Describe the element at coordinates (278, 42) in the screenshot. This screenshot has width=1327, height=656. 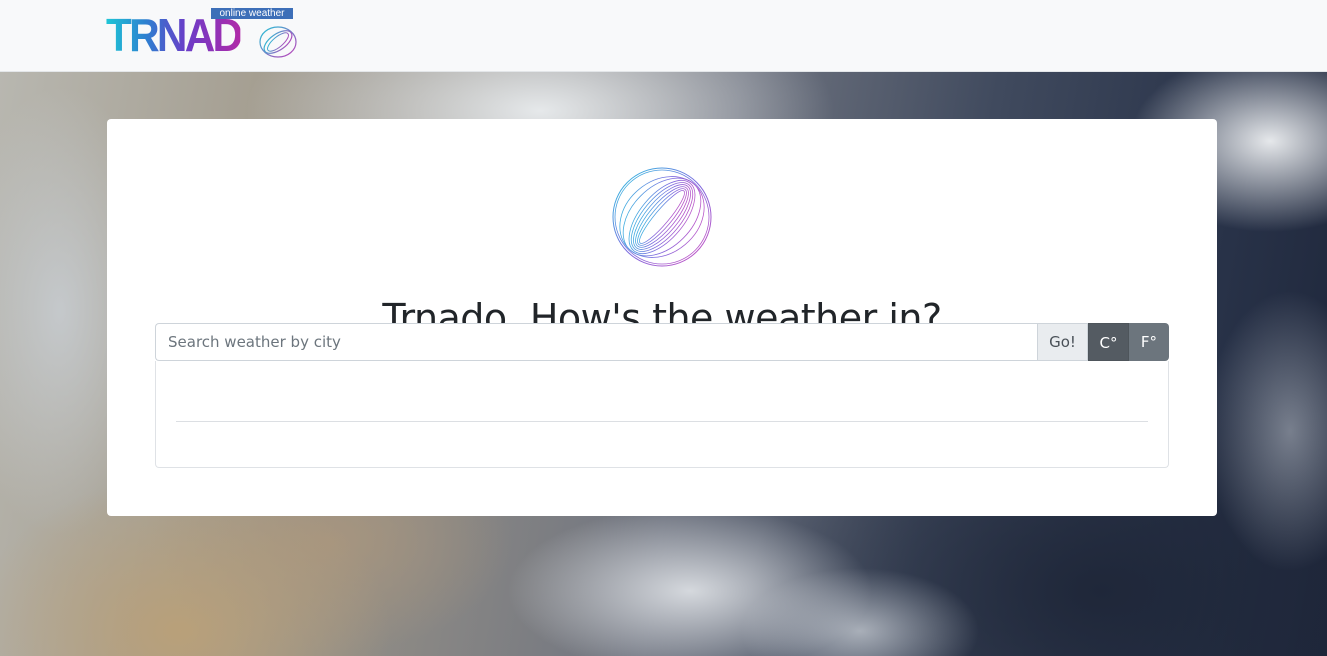
I see `brand-ring-icon` at that location.